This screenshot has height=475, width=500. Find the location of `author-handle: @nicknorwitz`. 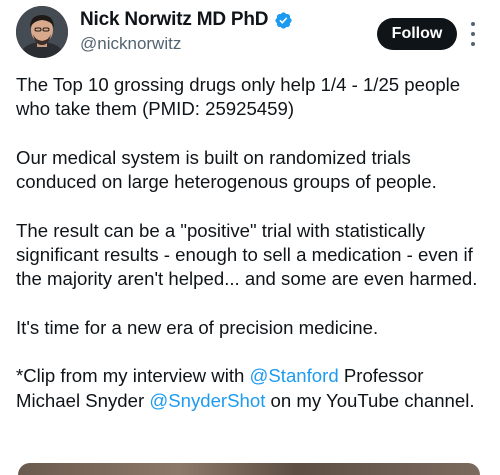

author-handle: @nicknorwitz is located at coordinates (186, 44).